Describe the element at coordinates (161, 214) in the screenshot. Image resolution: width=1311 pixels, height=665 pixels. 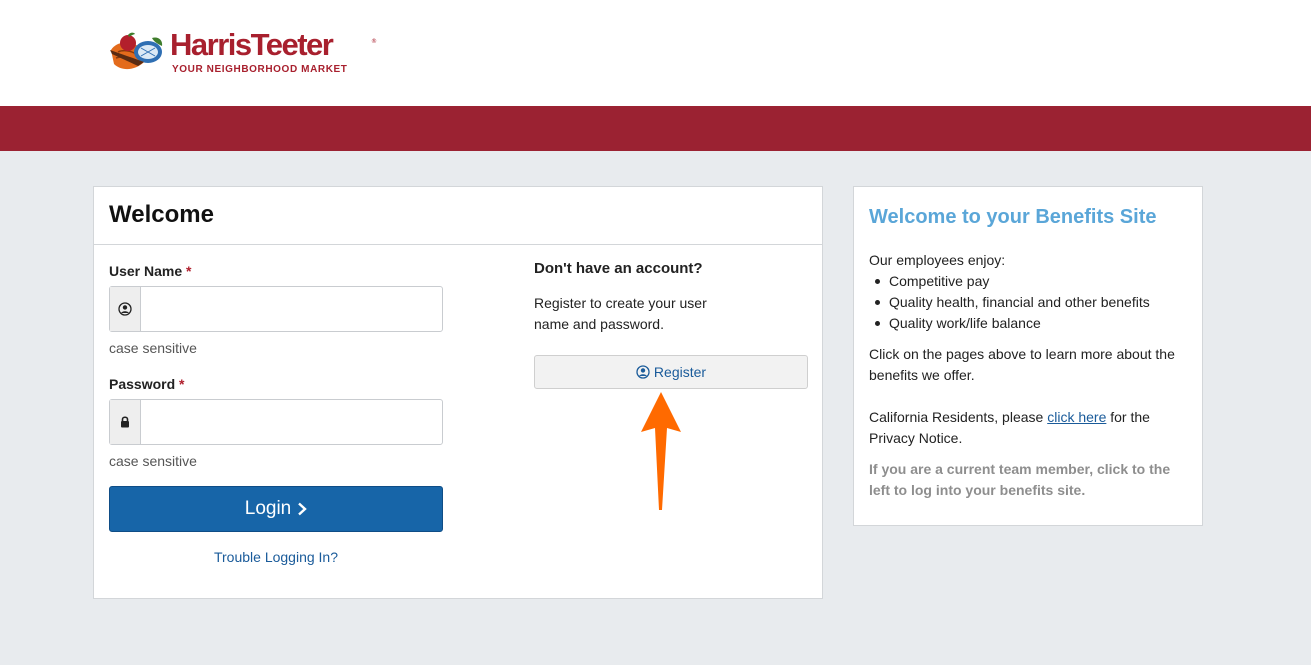
I see `login-card-title: Welcome` at that location.